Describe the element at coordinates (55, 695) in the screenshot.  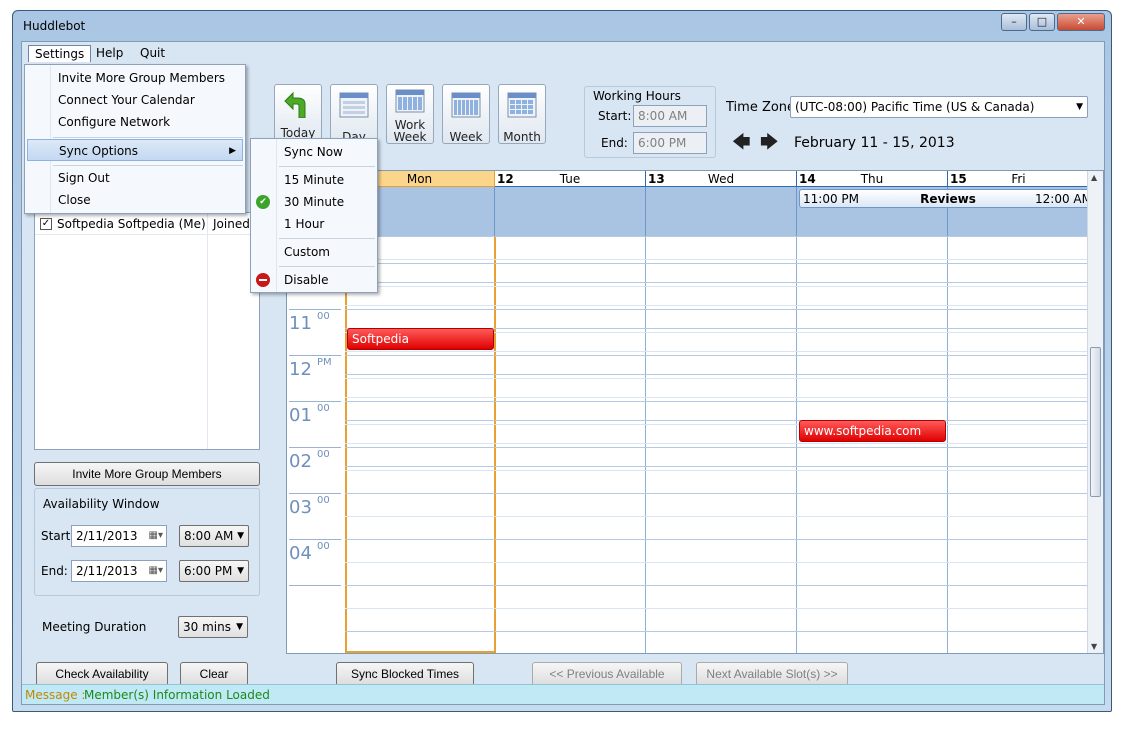
I see `status-label: Message :` at that location.